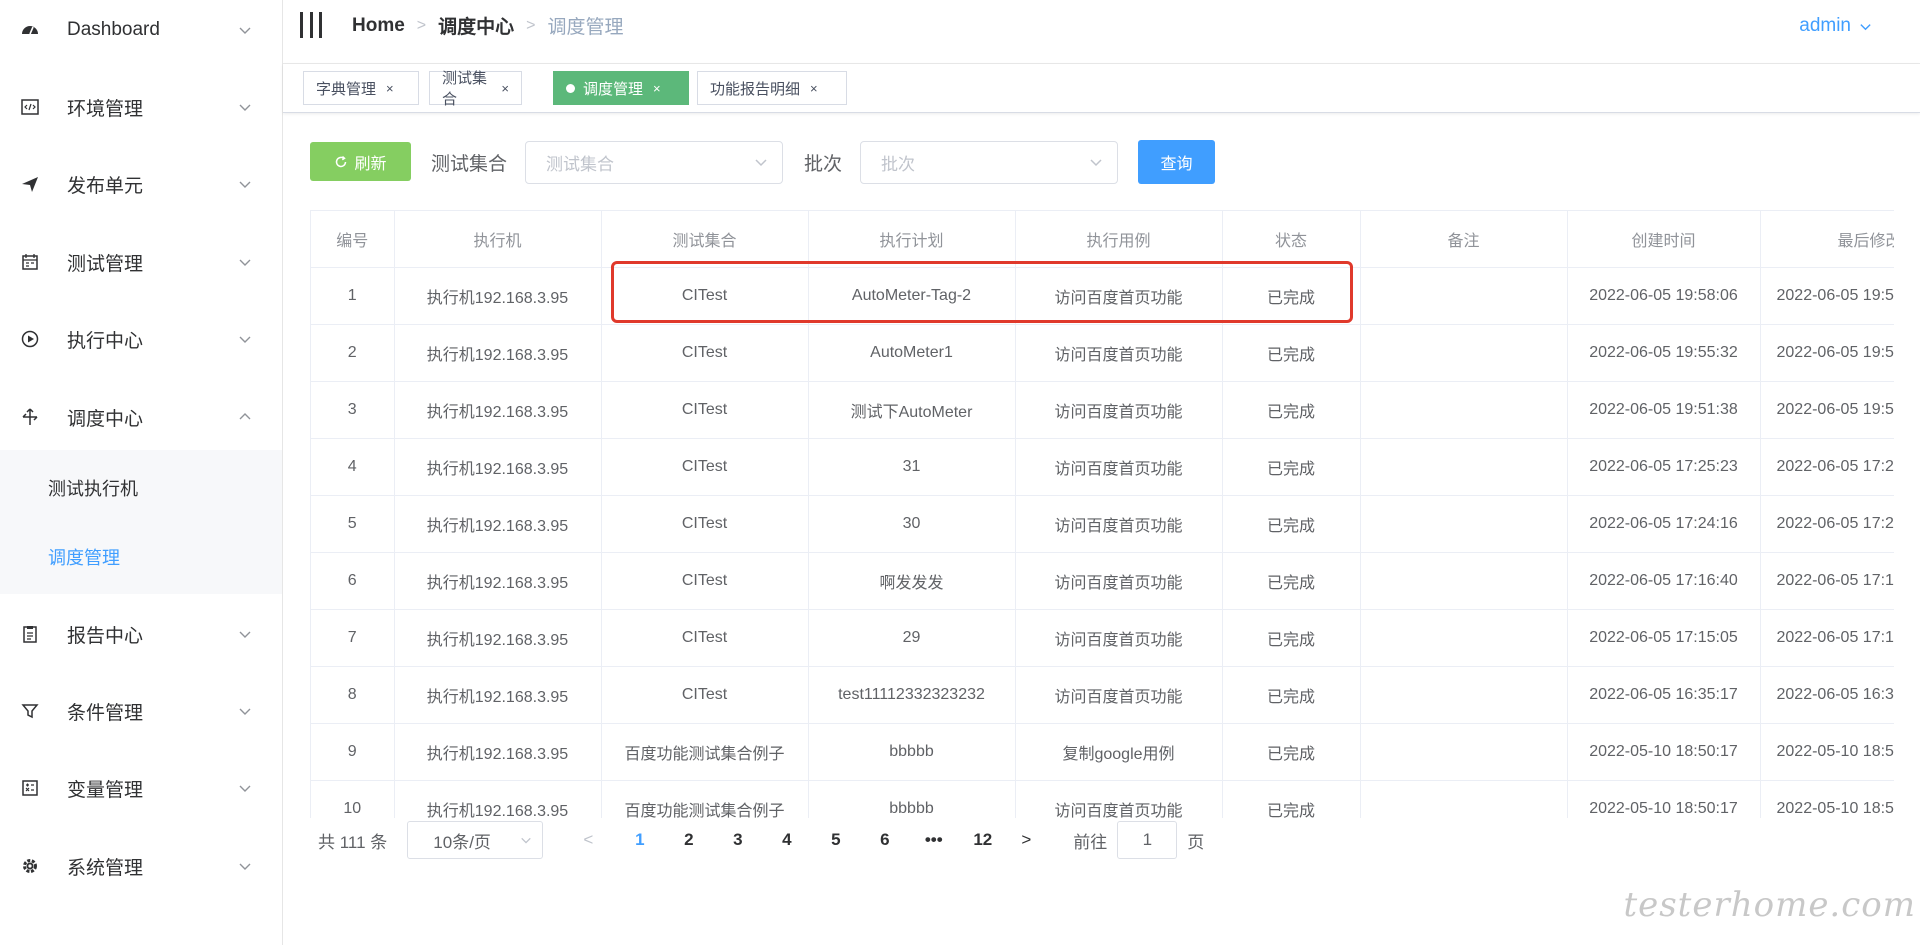  Describe the element at coordinates (654, 162) in the screenshot. I see `suite-select: 测试集合` at that location.